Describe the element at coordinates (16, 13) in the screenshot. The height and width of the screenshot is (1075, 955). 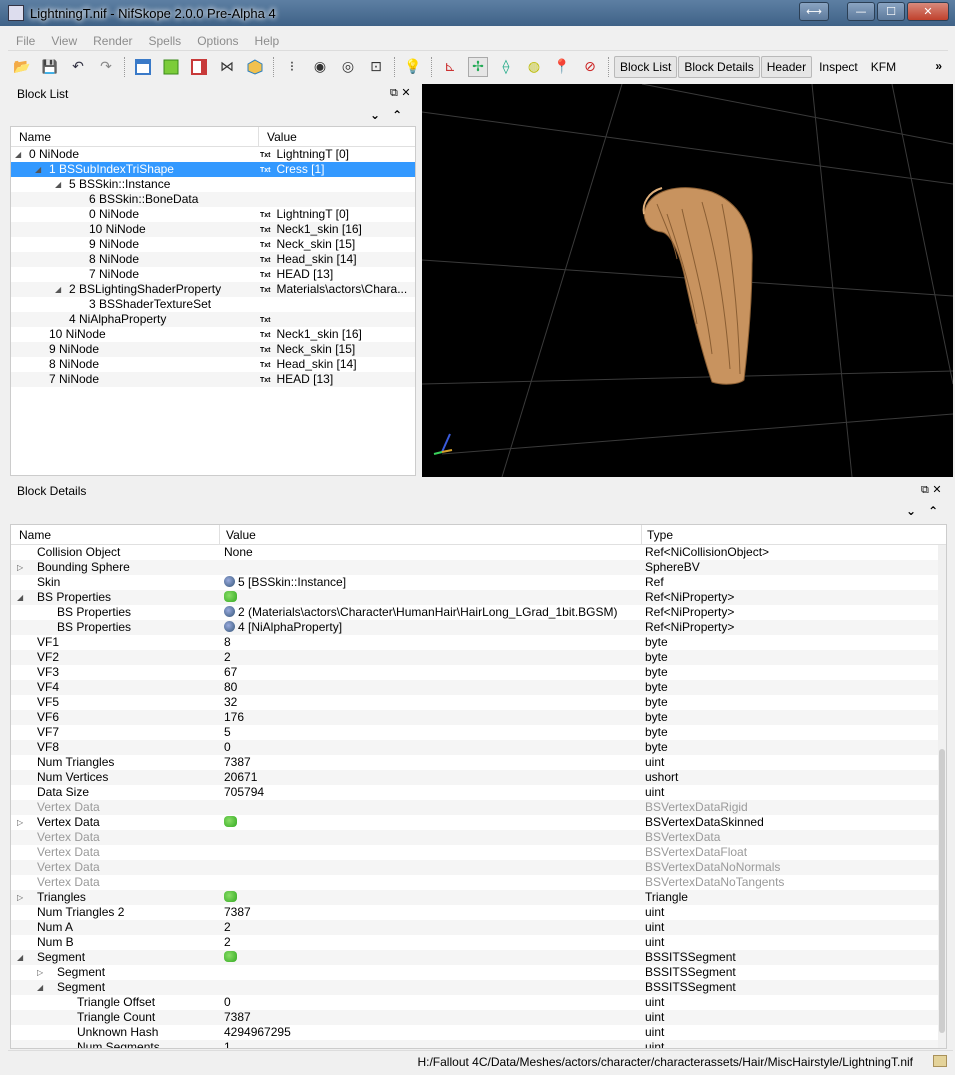
I see `app-icon` at that location.